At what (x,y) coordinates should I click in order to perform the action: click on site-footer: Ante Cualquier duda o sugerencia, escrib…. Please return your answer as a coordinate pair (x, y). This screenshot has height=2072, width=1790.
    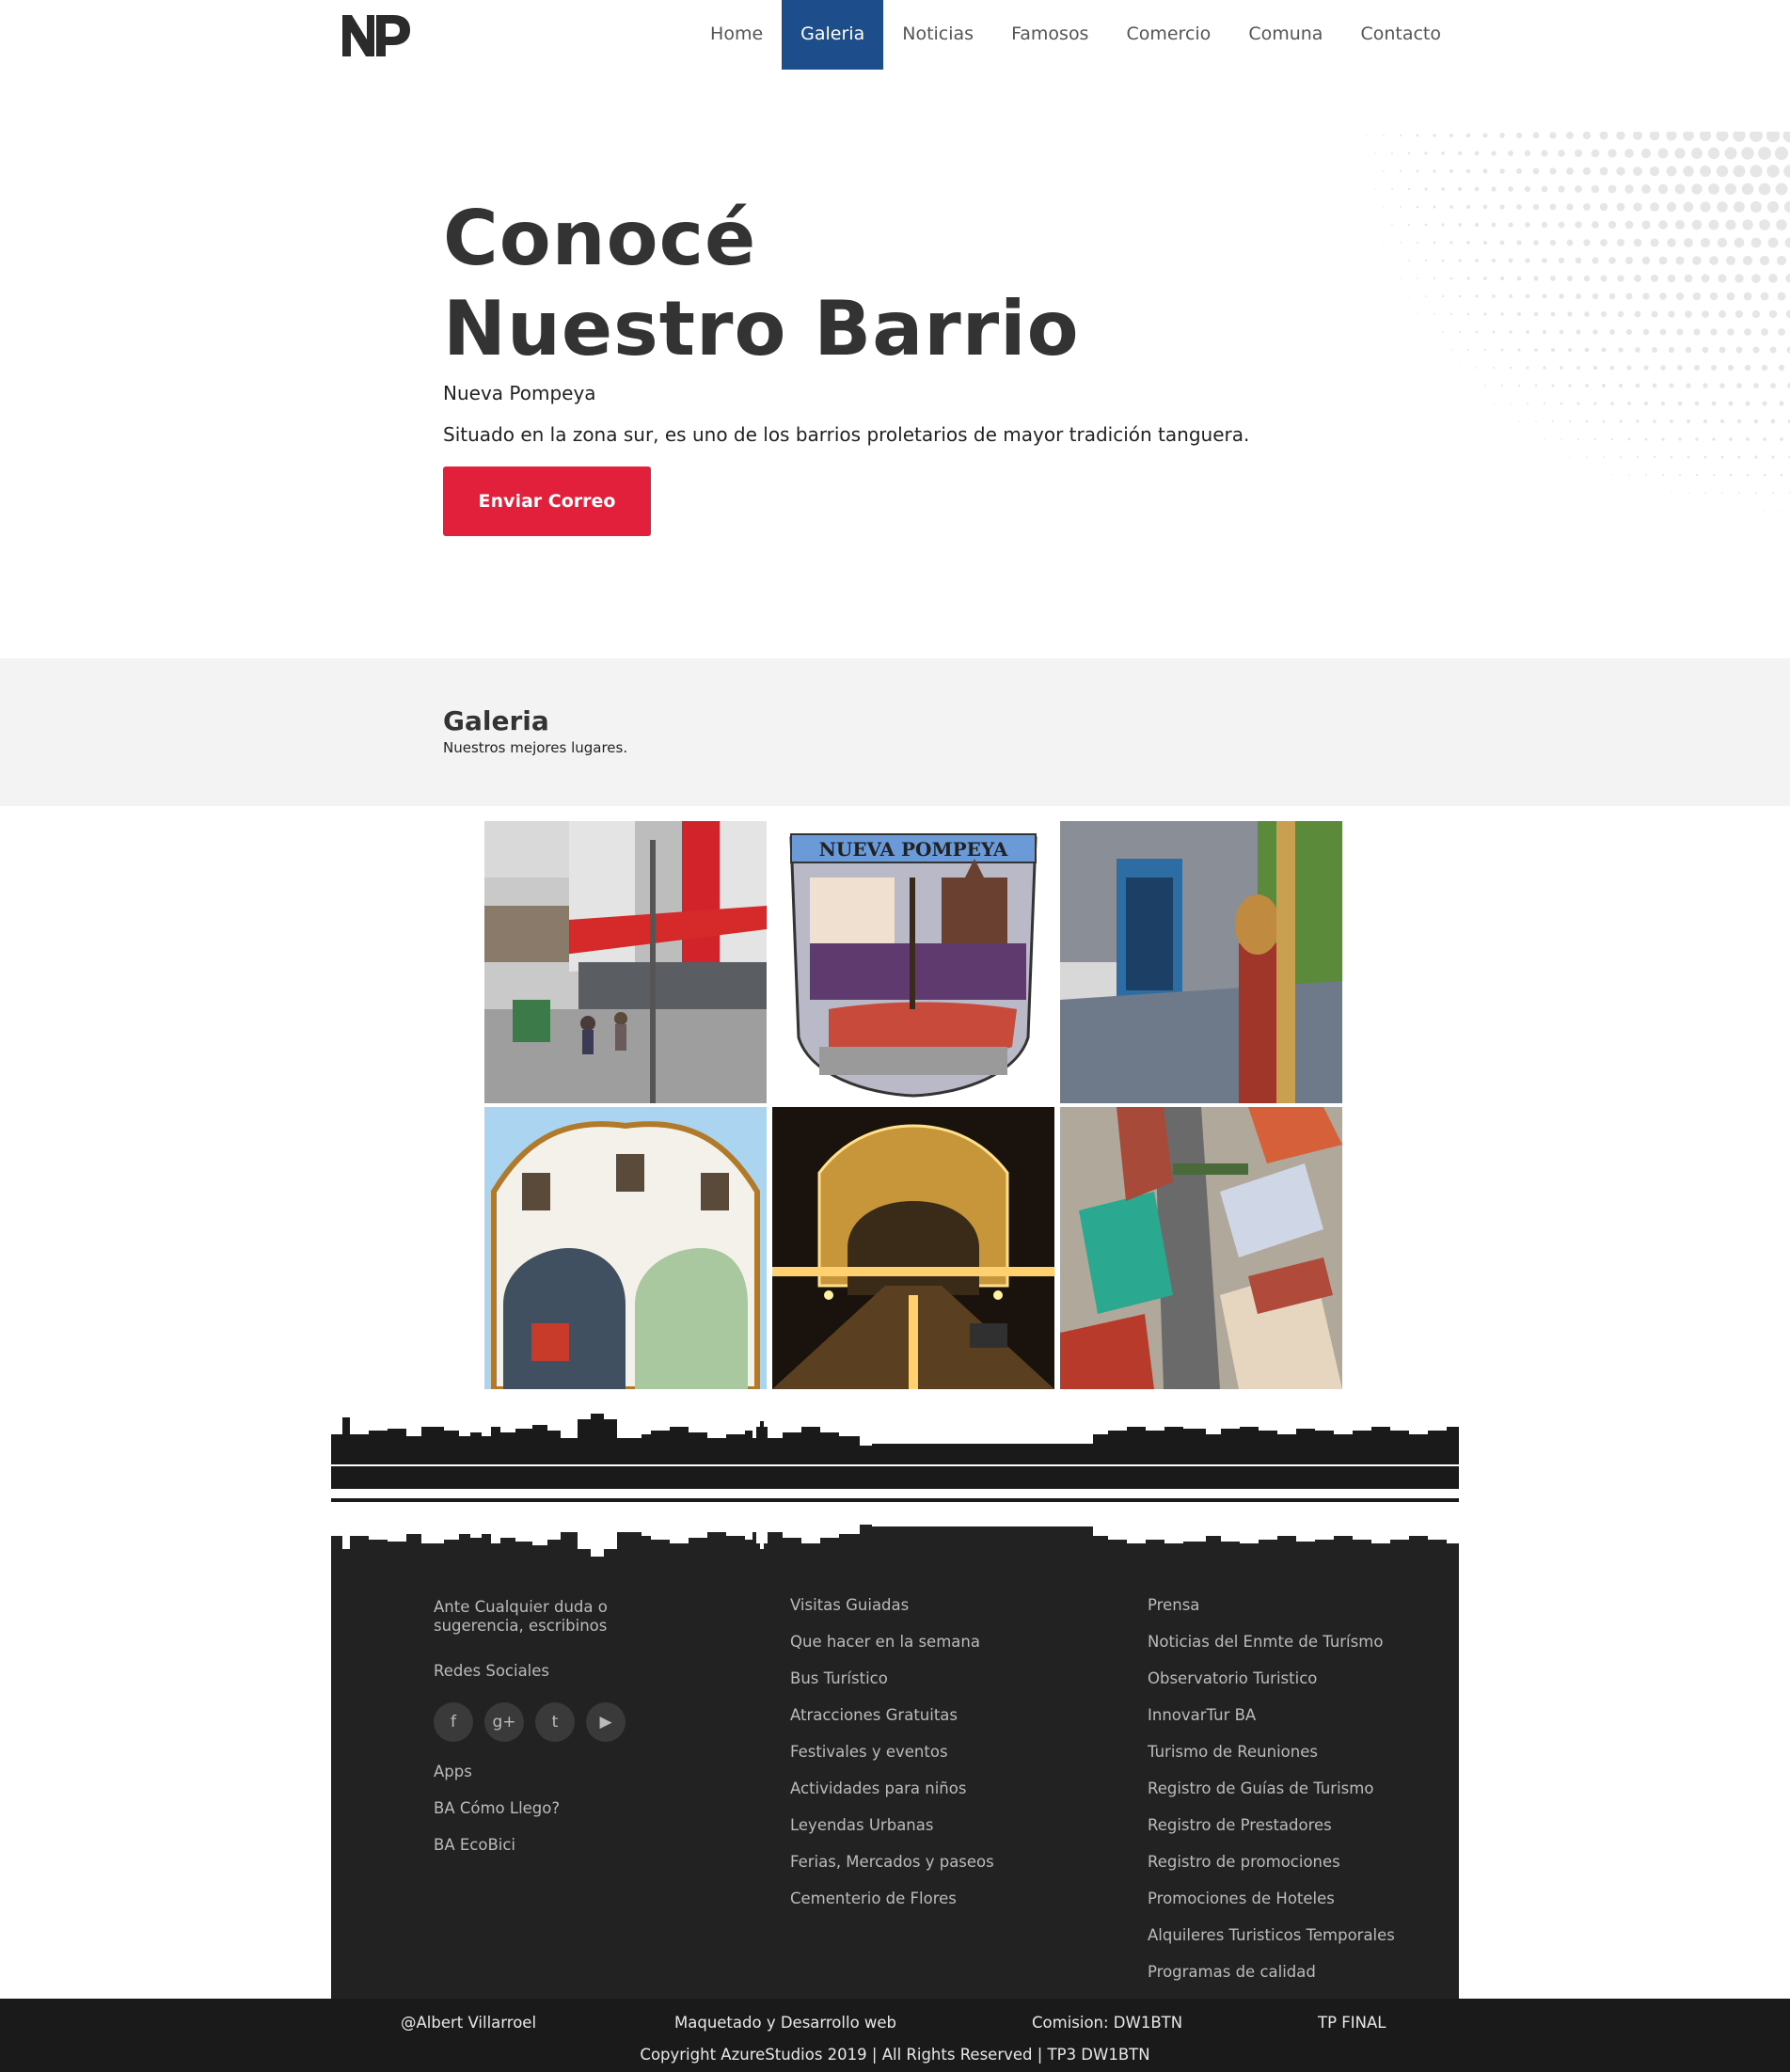
    Looking at the image, I should click on (895, 1778).